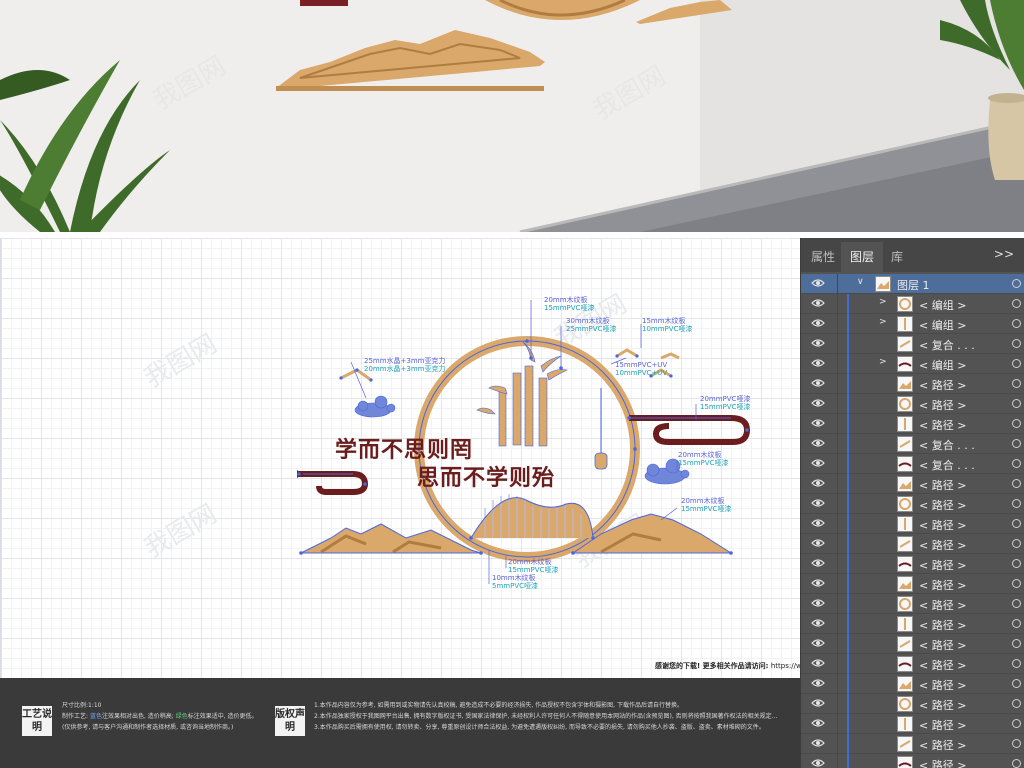 Image resolution: width=1024 pixels, height=768 pixels. I want to click on tab-layers: 图层, so click(862, 256).